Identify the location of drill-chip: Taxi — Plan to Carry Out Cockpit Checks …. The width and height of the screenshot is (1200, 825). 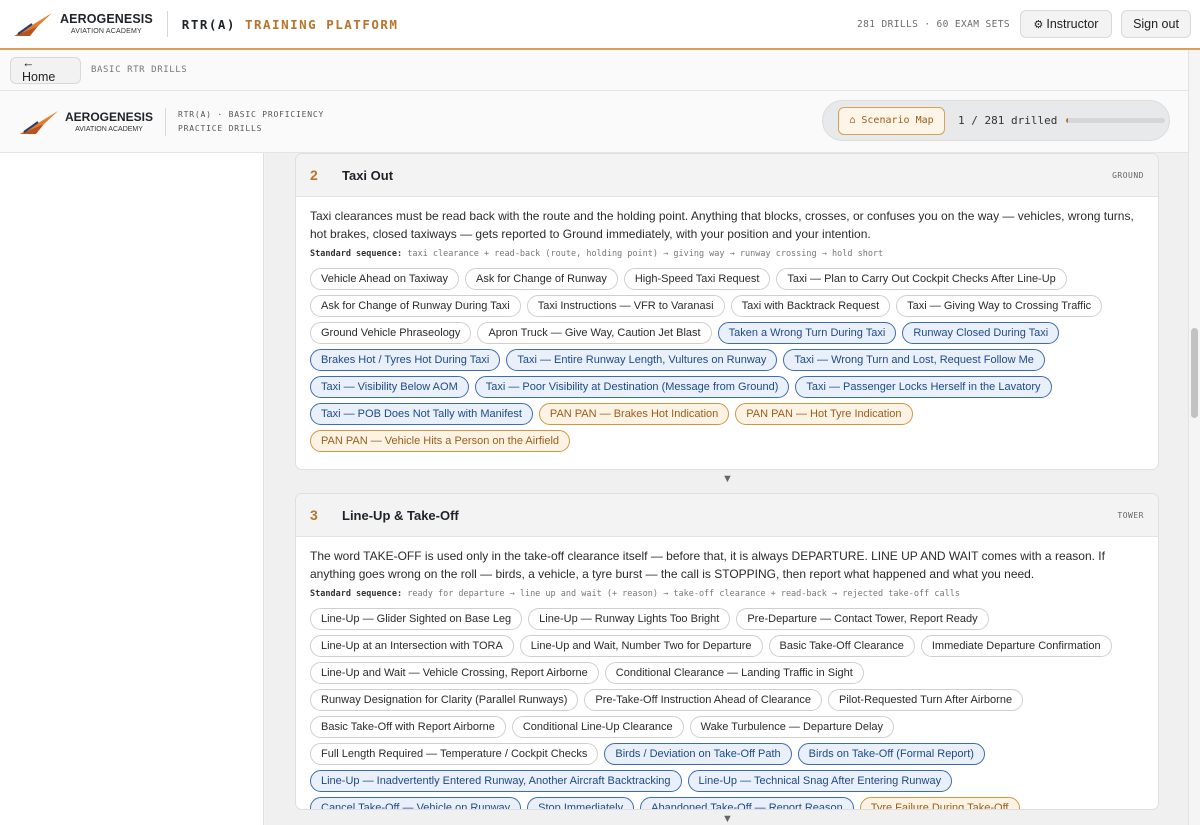
(921, 279).